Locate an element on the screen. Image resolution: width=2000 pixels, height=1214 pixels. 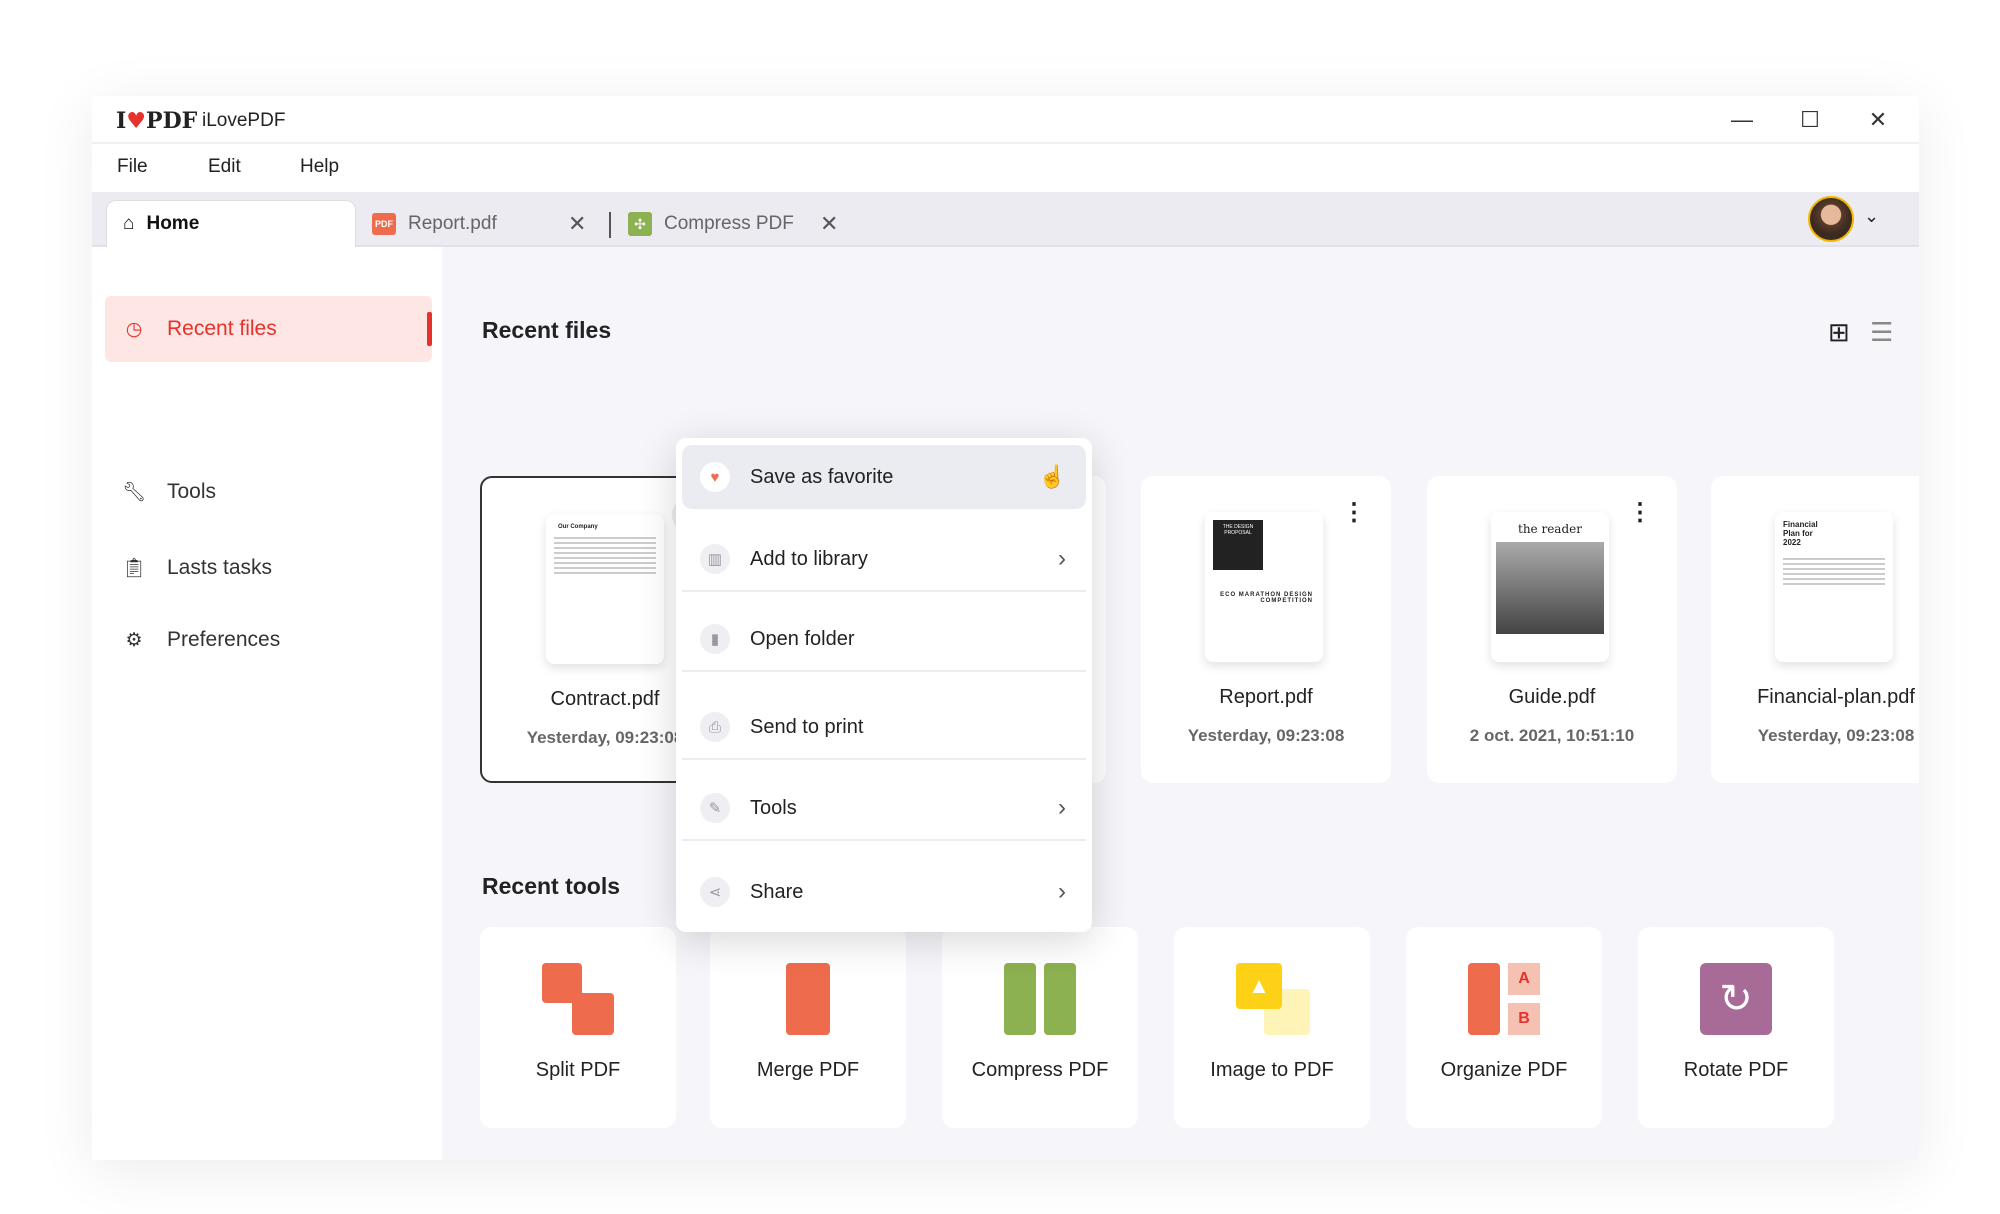
wrench-icon: 🔧︎ is located at coordinates (134, 492).